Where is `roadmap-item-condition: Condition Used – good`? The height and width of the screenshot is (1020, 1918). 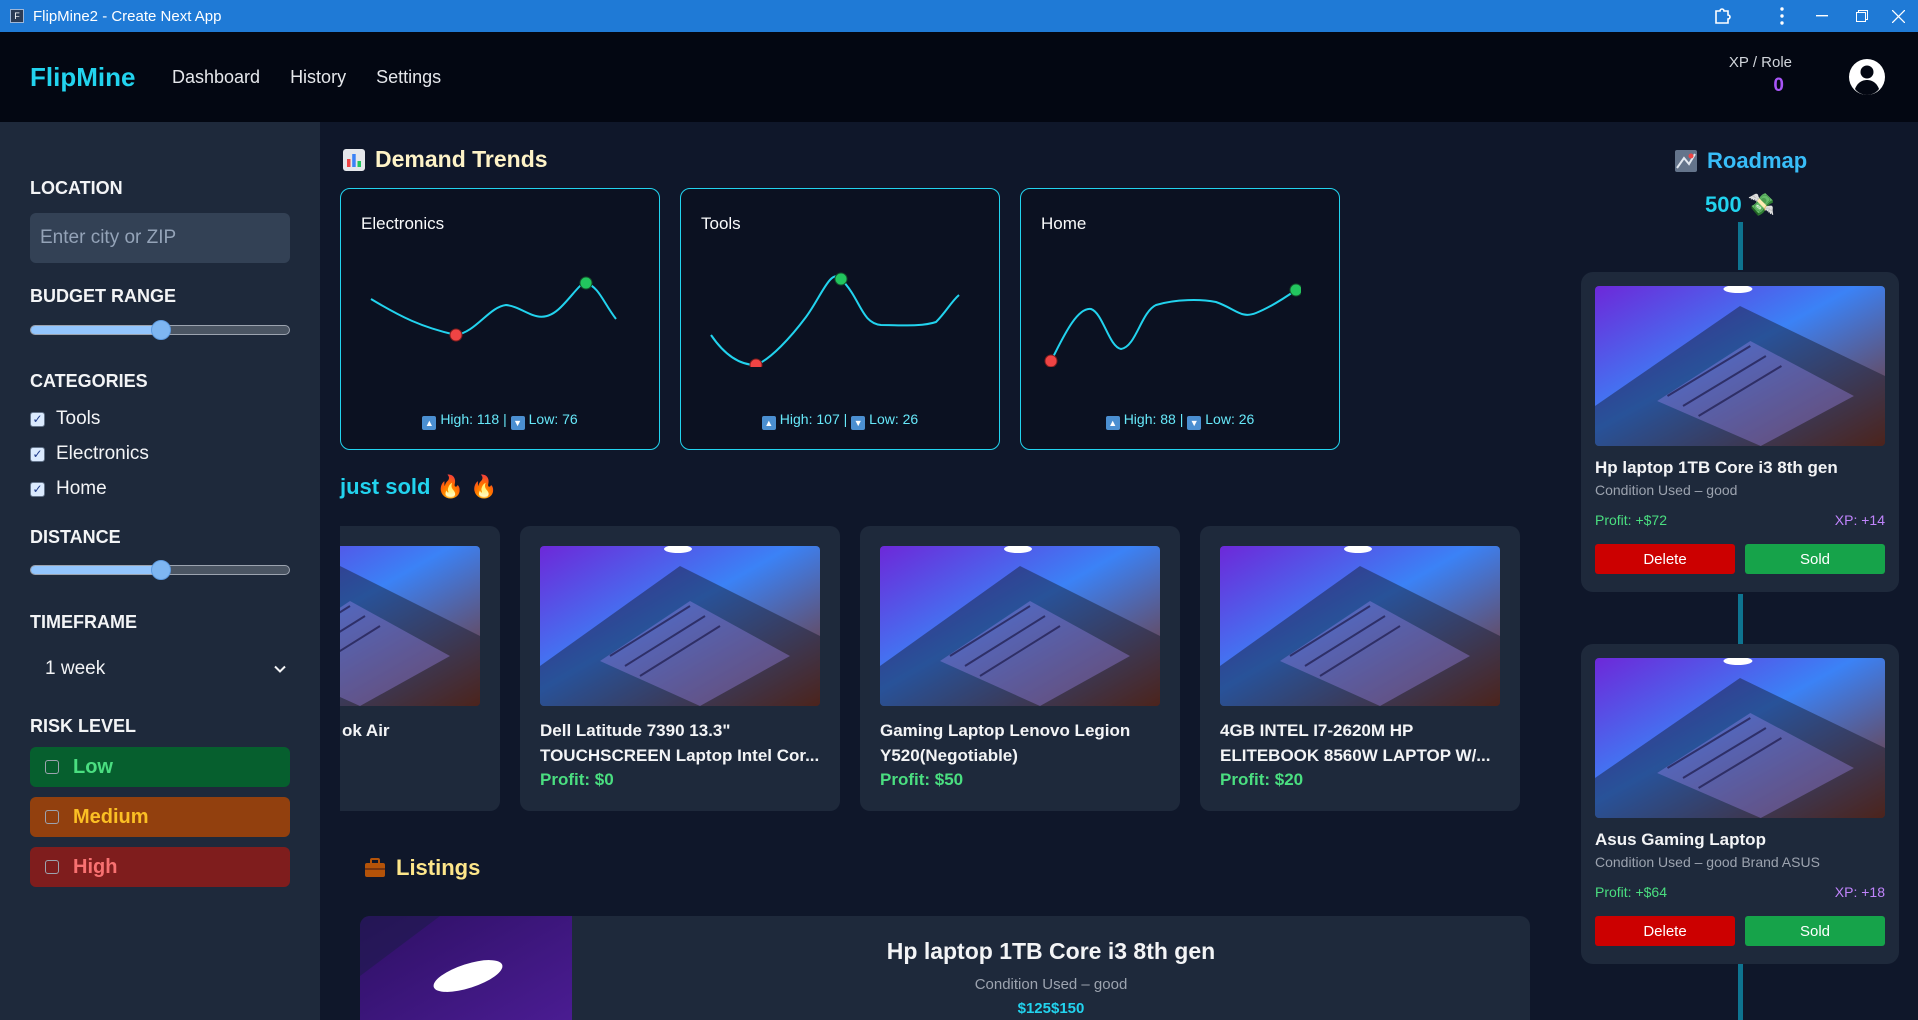 roadmap-item-condition: Condition Used – good is located at coordinates (1666, 490).